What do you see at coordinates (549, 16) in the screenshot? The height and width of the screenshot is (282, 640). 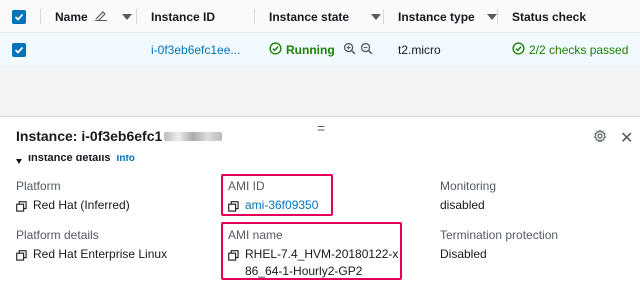 I see `column-header-status-check: Status check` at bounding box center [549, 16].